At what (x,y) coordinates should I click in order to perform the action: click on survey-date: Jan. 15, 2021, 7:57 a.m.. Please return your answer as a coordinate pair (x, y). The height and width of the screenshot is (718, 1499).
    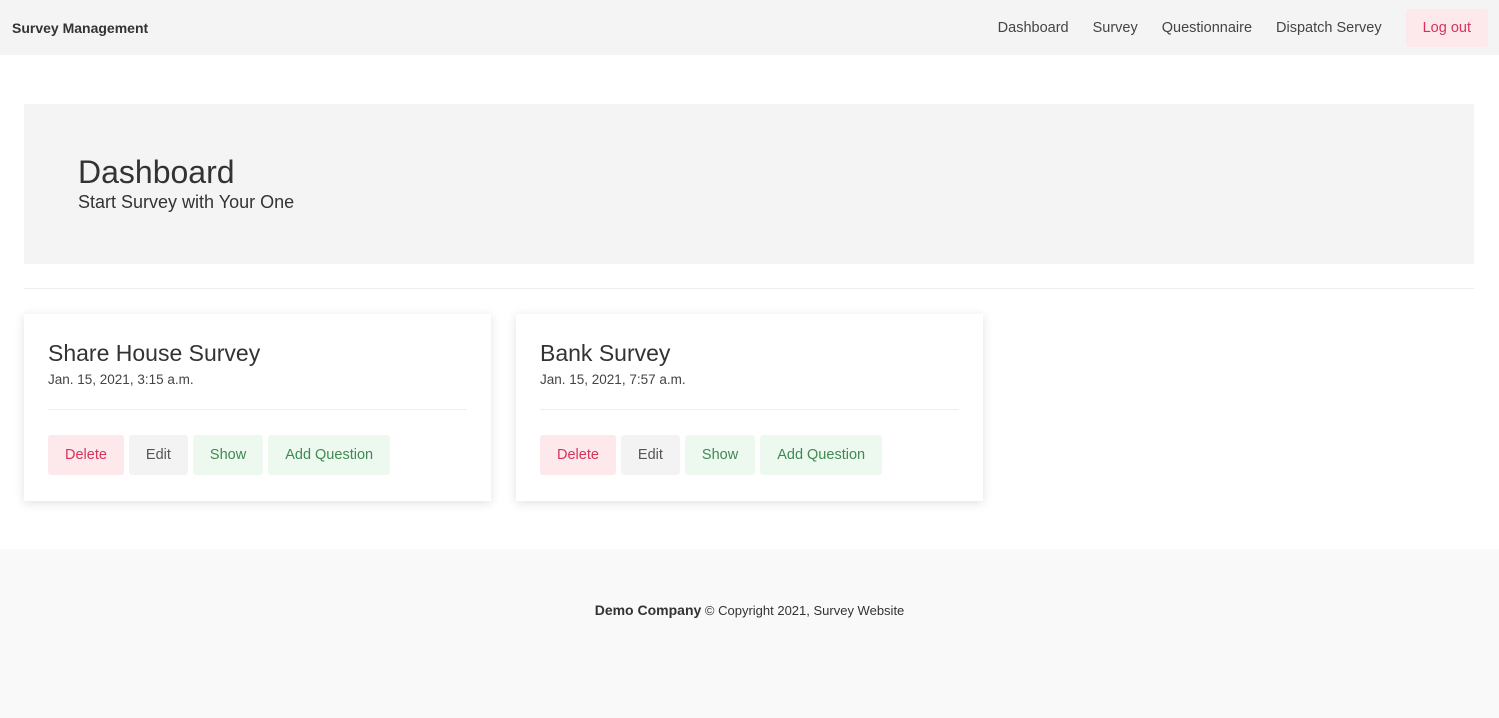
    Looking at the image, I should click on (613, 379).